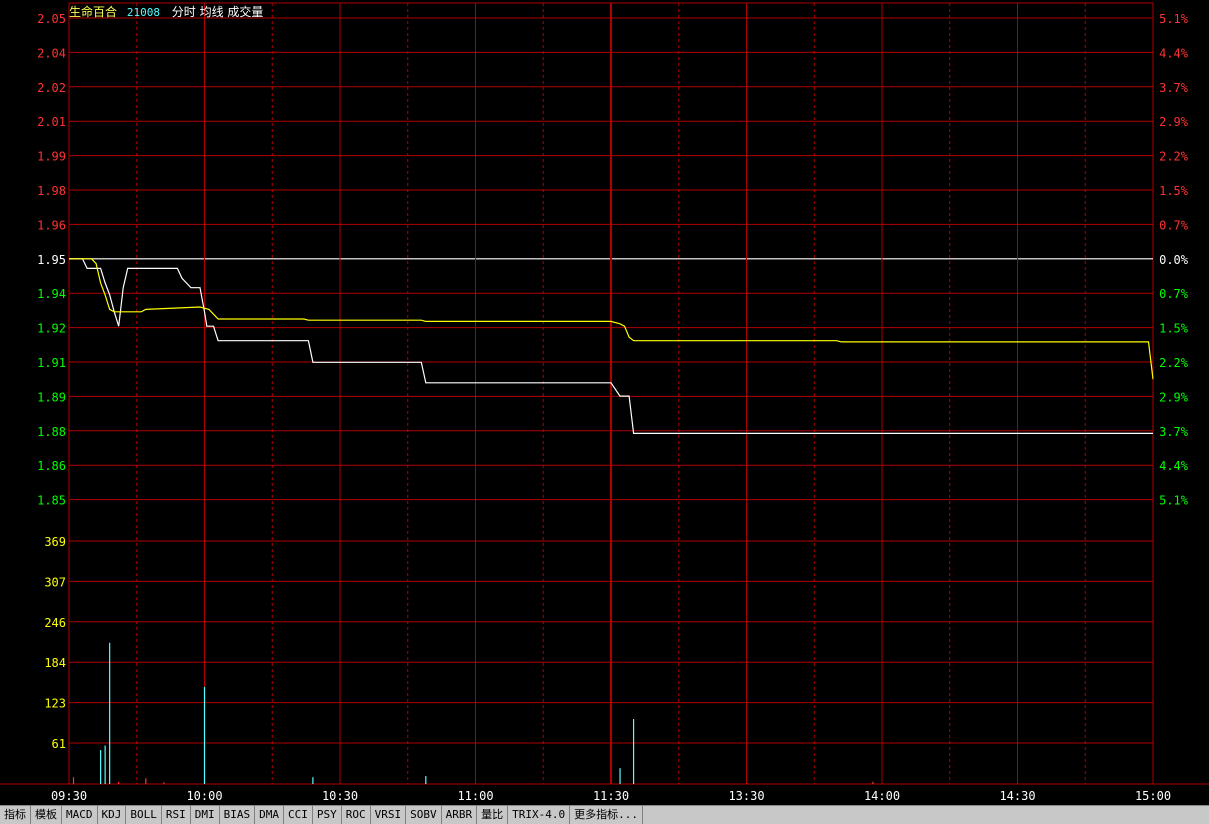 The image size is (1209, 824). I want to click on time-tick-label: 13:30, so click(746, 796).